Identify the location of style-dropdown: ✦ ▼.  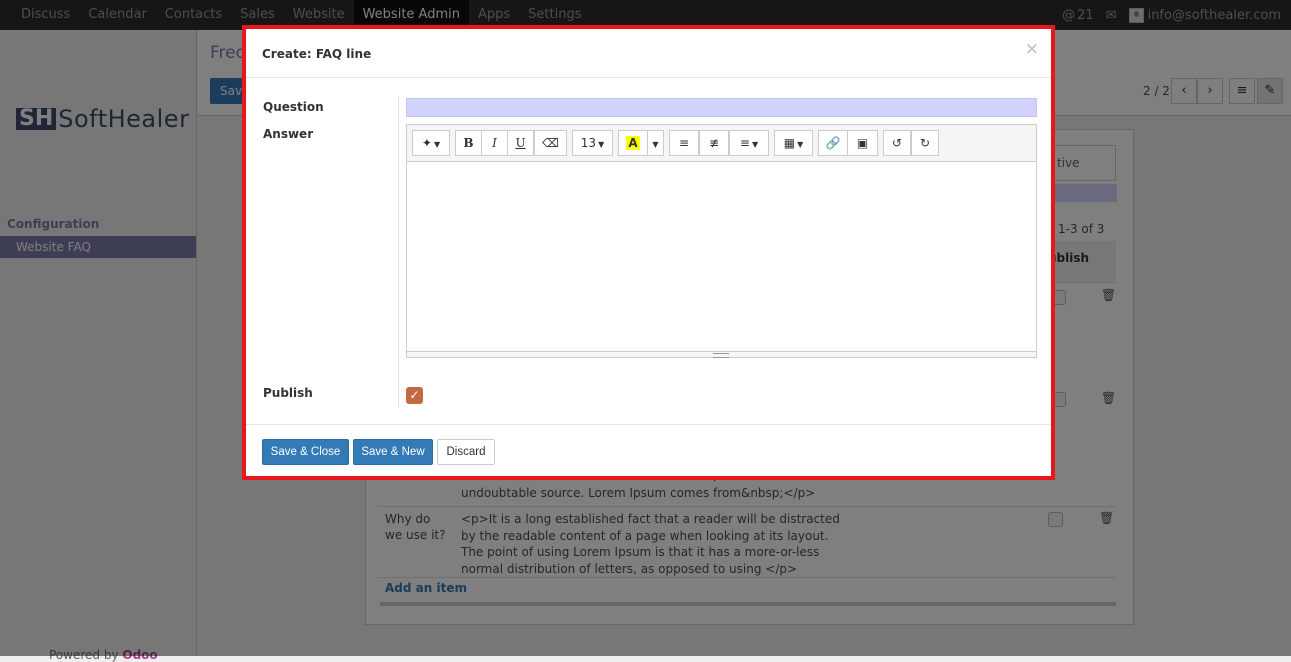
(431, 143).